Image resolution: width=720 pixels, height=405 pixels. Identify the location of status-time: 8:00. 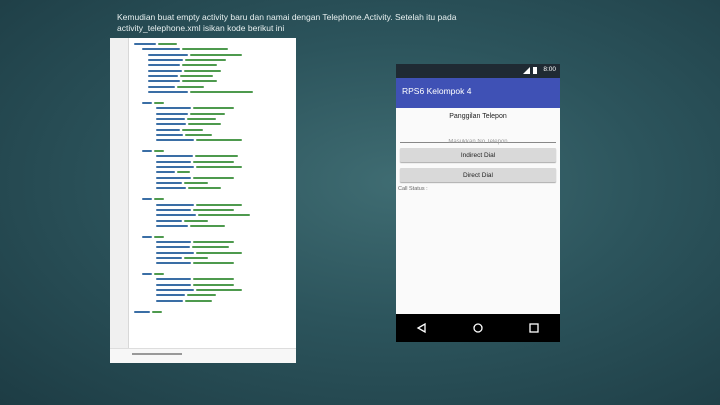
(549, 69).